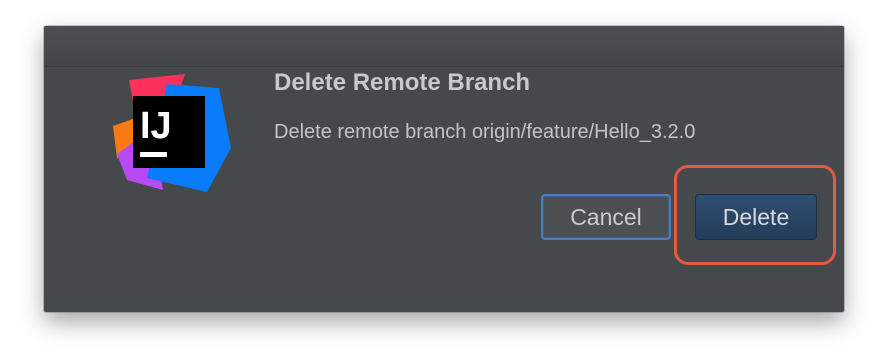  I want to click on dialog-titlebar, so click(444, 46).